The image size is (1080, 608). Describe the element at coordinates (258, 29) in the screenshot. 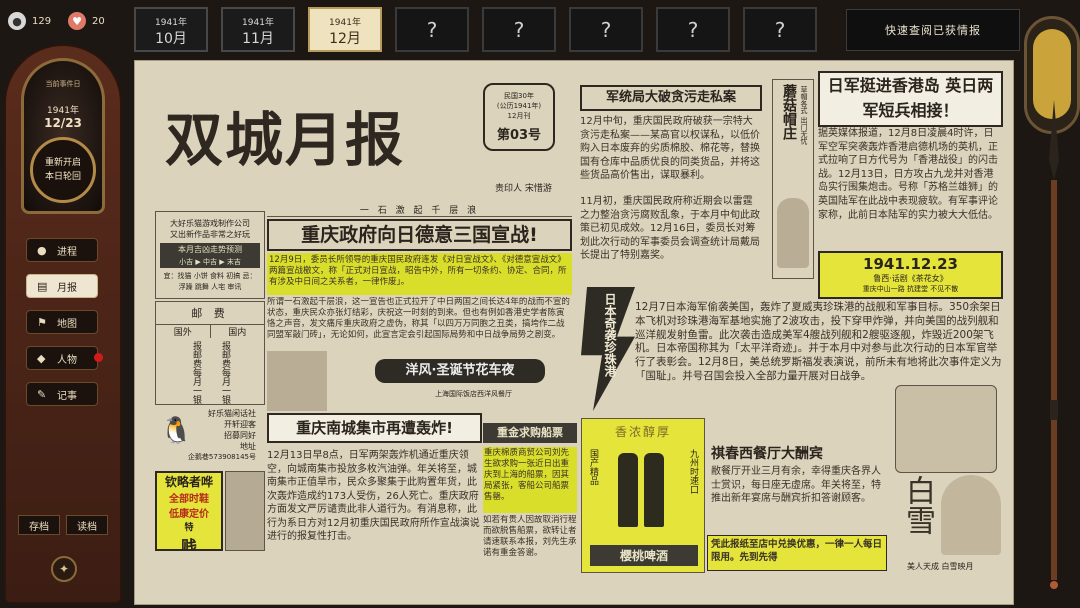

I see `tab-november: 1941年 11月` at that location.